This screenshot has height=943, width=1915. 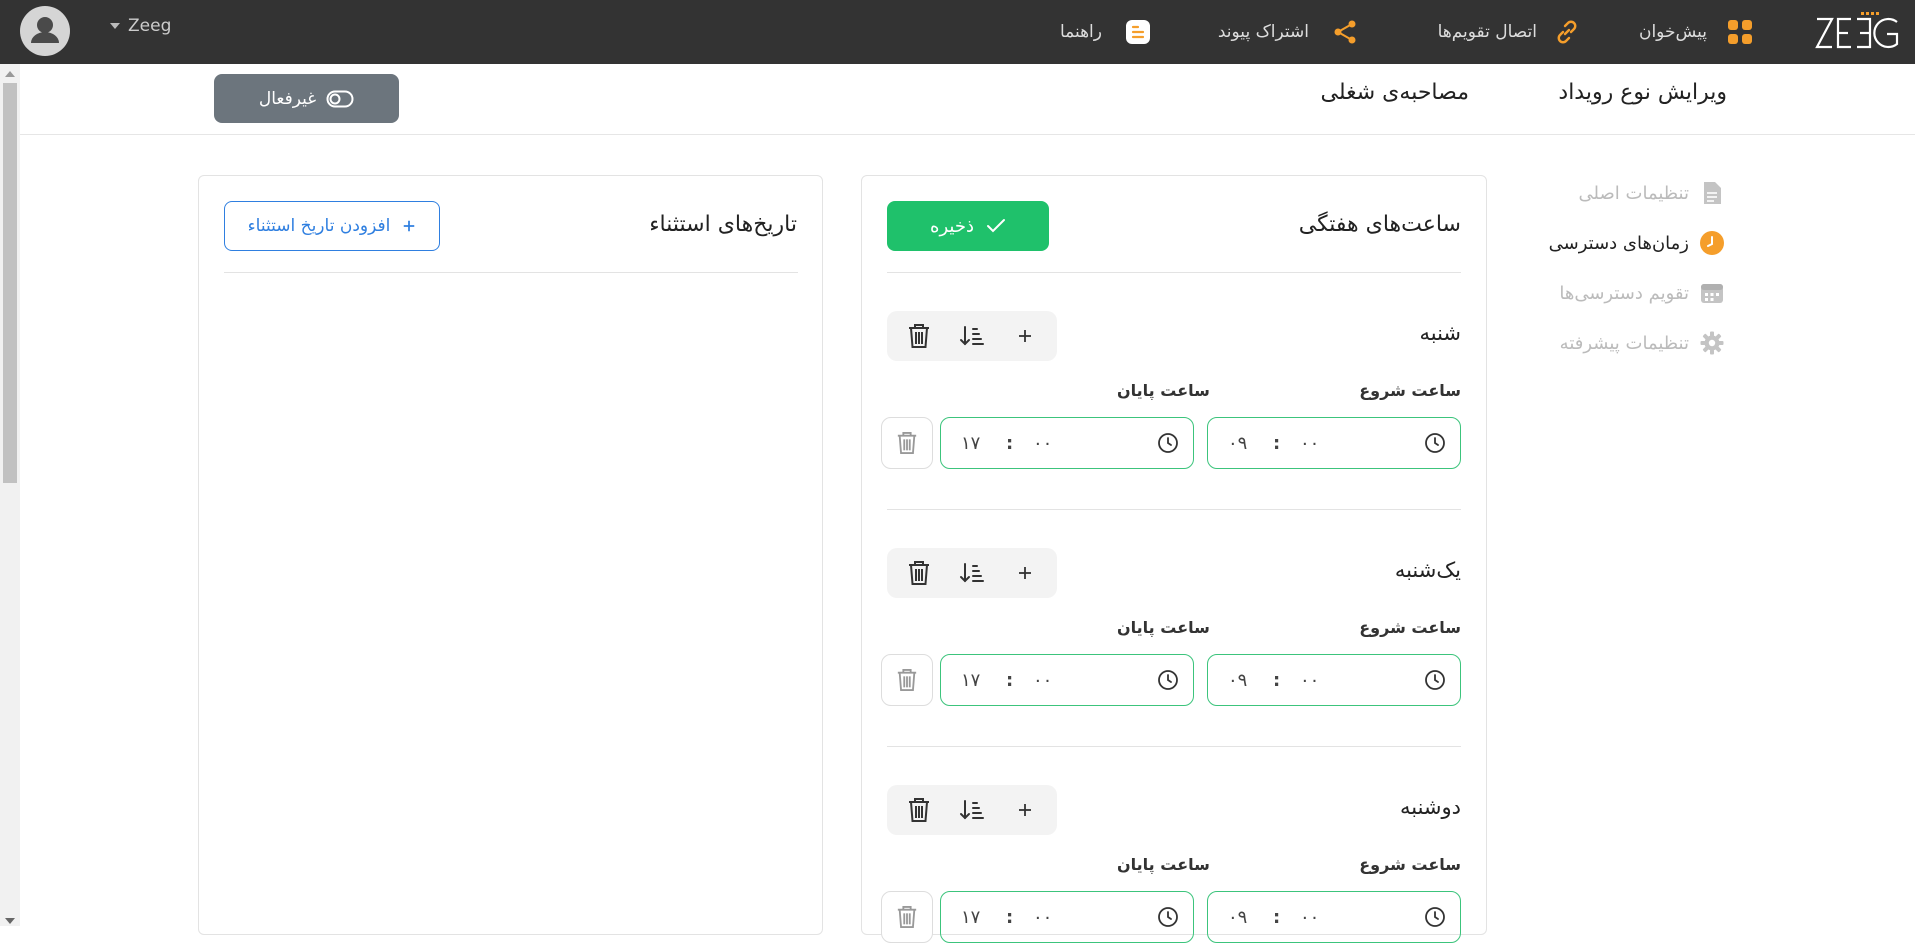 I want to click on nav-connect-calendars: اتصال تقویم‌ها, so click(x=1509, y=32).